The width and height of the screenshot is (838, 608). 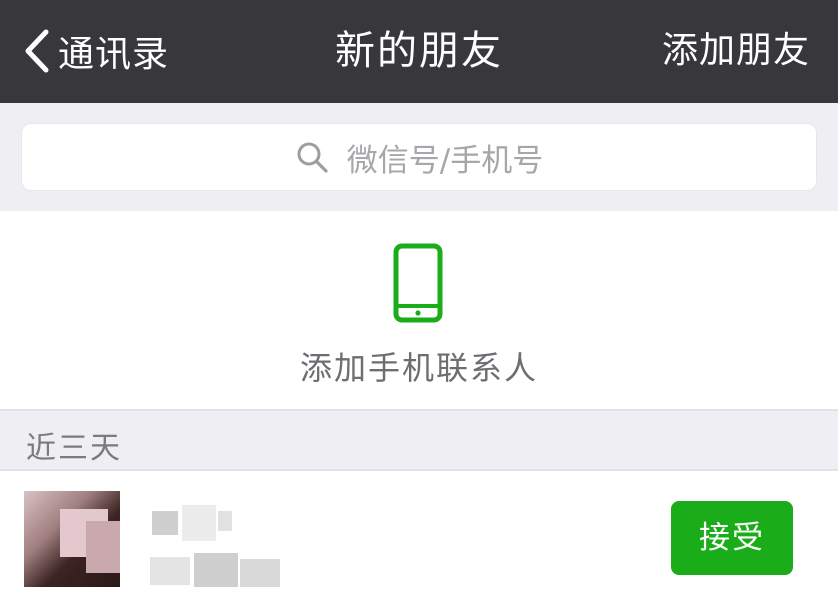 I want to click on mobile-phone-icon, so click(x=418, y=283).